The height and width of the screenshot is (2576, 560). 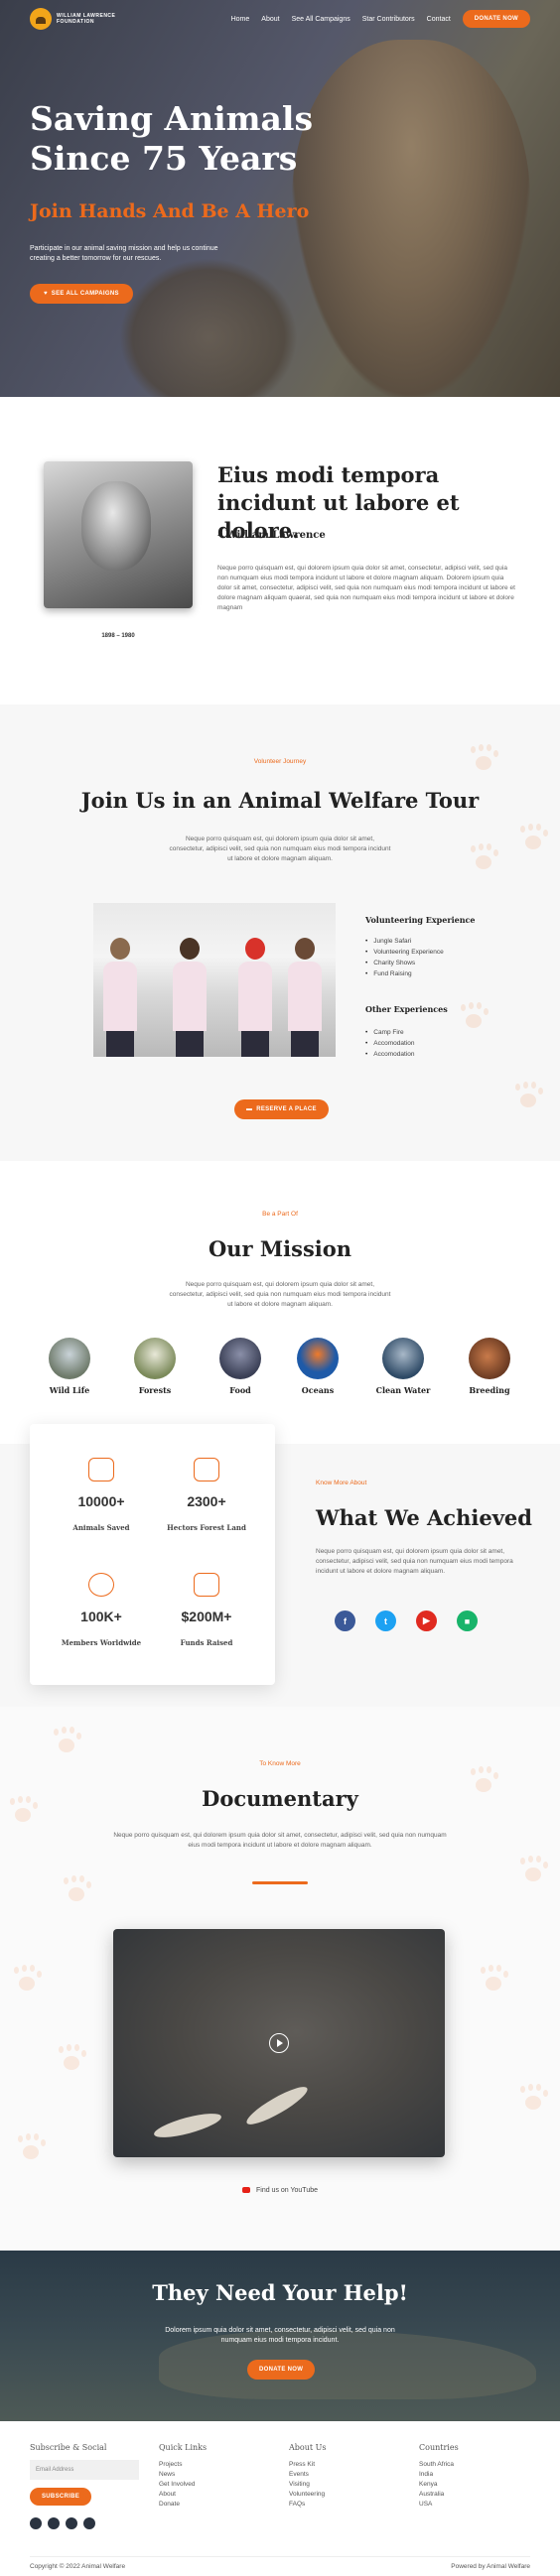 What do you see at coordinates (307, 2465) in the screenshot?
I see `footer-link: Press Kit` at bounding box center [307, 2465].